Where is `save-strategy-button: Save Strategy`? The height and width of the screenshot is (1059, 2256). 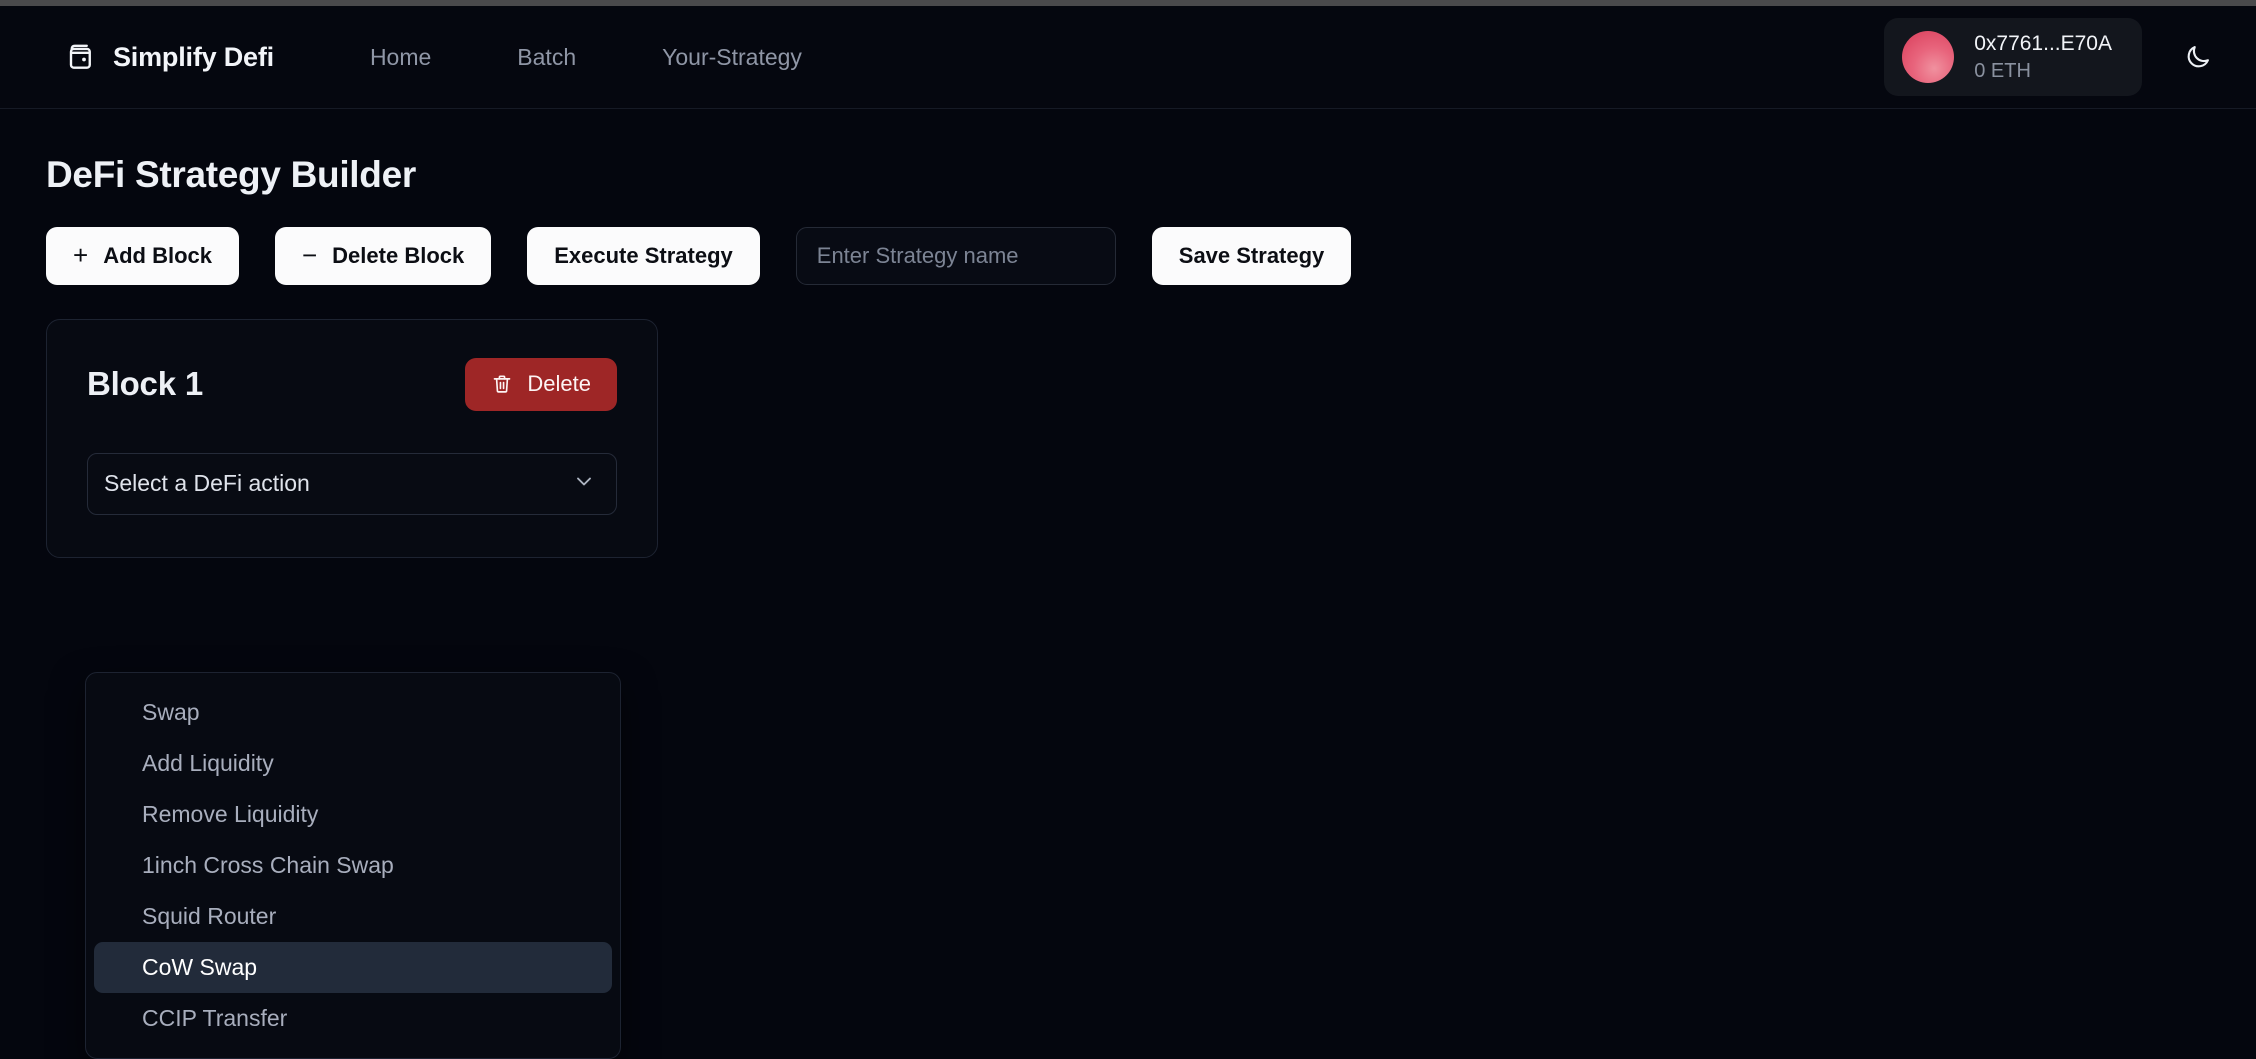 save-strategy-button: Save Strategy is located at coordinates (1251, 255).